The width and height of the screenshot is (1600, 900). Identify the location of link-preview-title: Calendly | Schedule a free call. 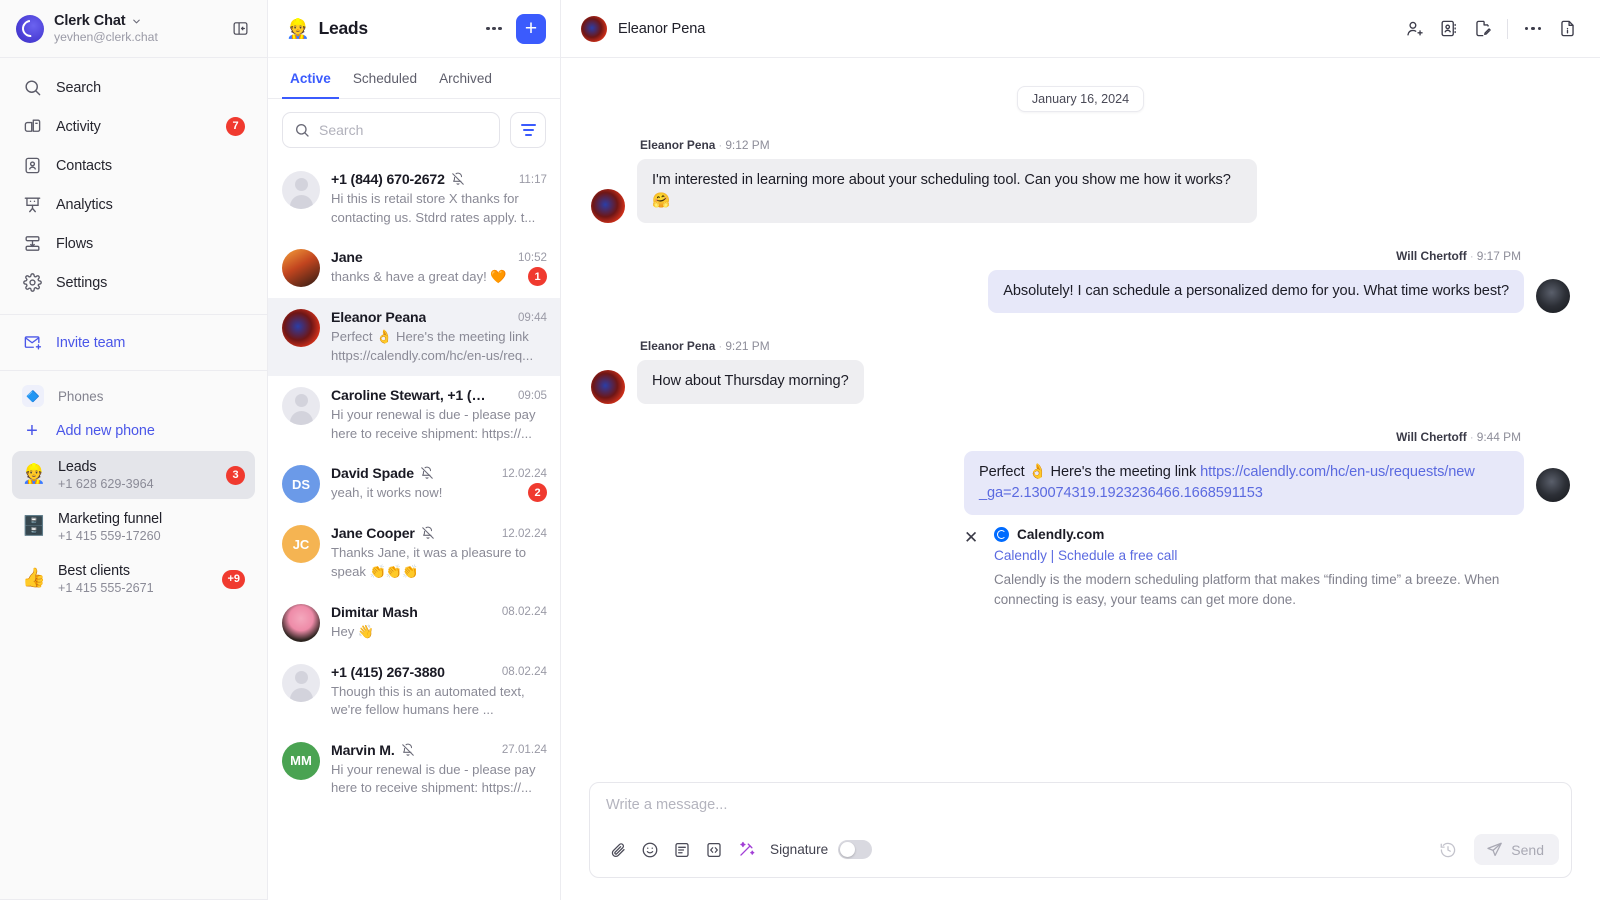
(1259, 555).